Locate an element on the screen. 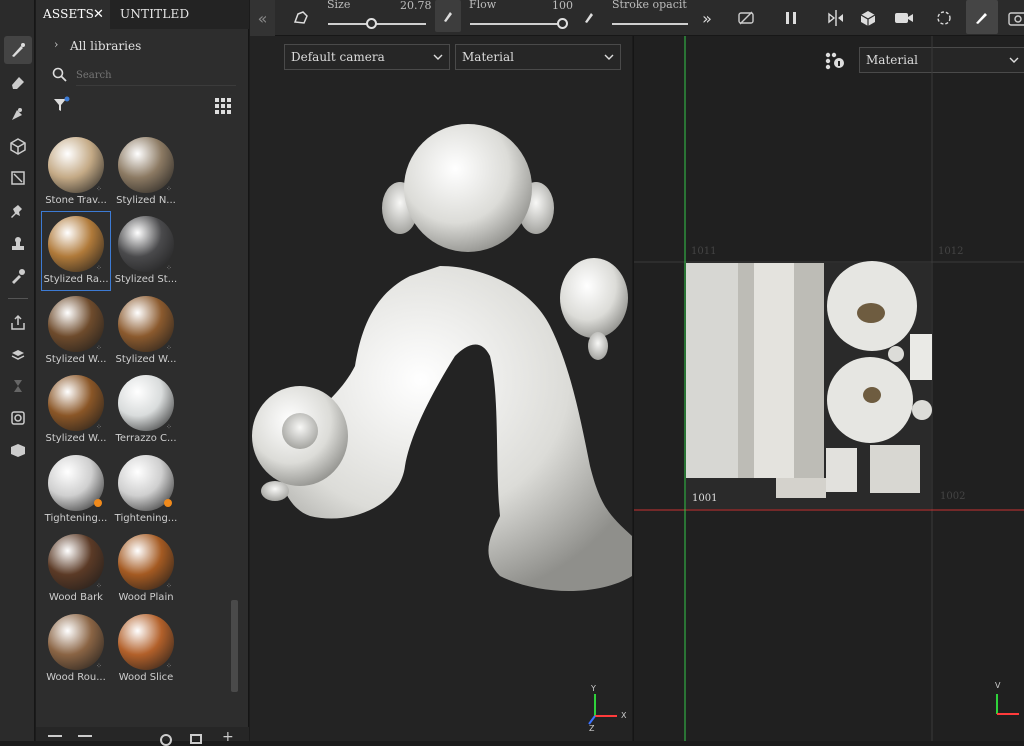 The width and height of the screenshot is (1024, 746). export-button is located at coordinates (18, 322).